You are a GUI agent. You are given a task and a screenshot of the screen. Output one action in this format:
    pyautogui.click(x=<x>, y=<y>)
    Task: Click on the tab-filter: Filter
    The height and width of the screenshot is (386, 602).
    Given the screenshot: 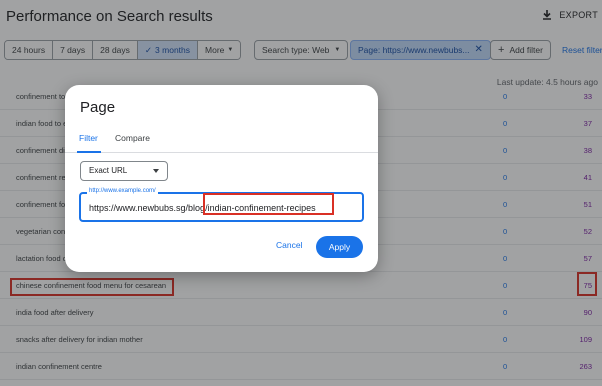 What is the action you would take?
    pyautogui.click(x=88, y=138)
    